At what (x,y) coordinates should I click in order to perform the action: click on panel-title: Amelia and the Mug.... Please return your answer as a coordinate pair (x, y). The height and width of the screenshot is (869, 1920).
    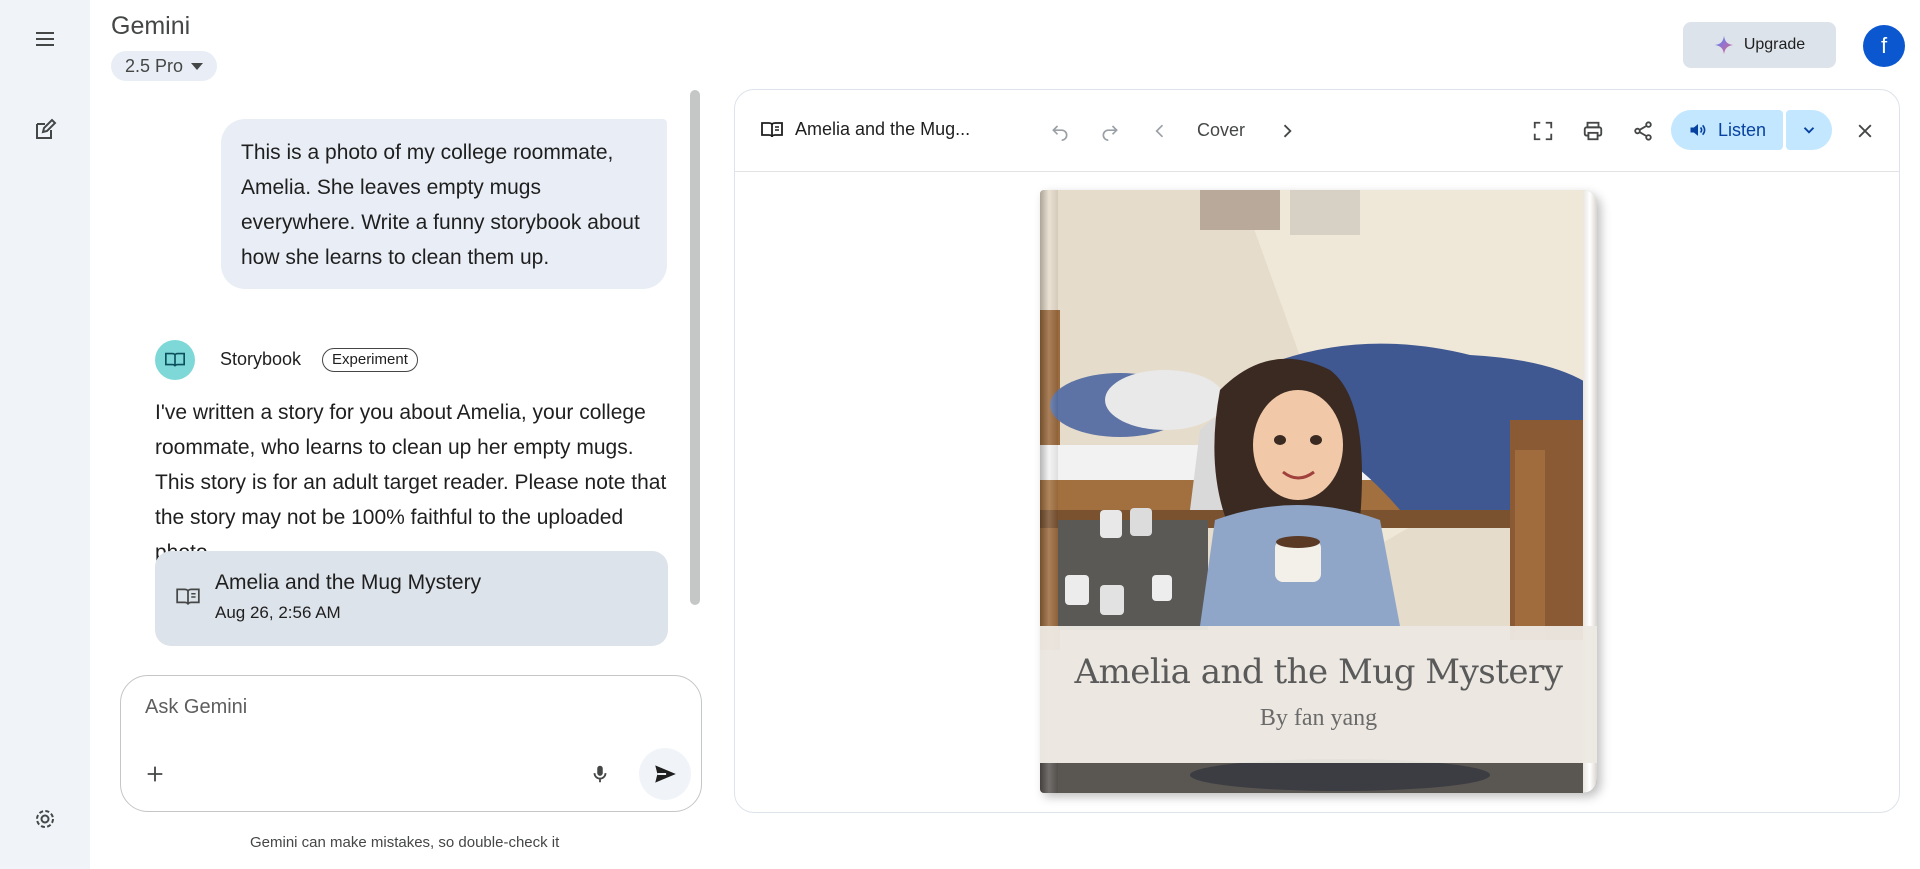
    Looking at the image, I should click on (883, 129).